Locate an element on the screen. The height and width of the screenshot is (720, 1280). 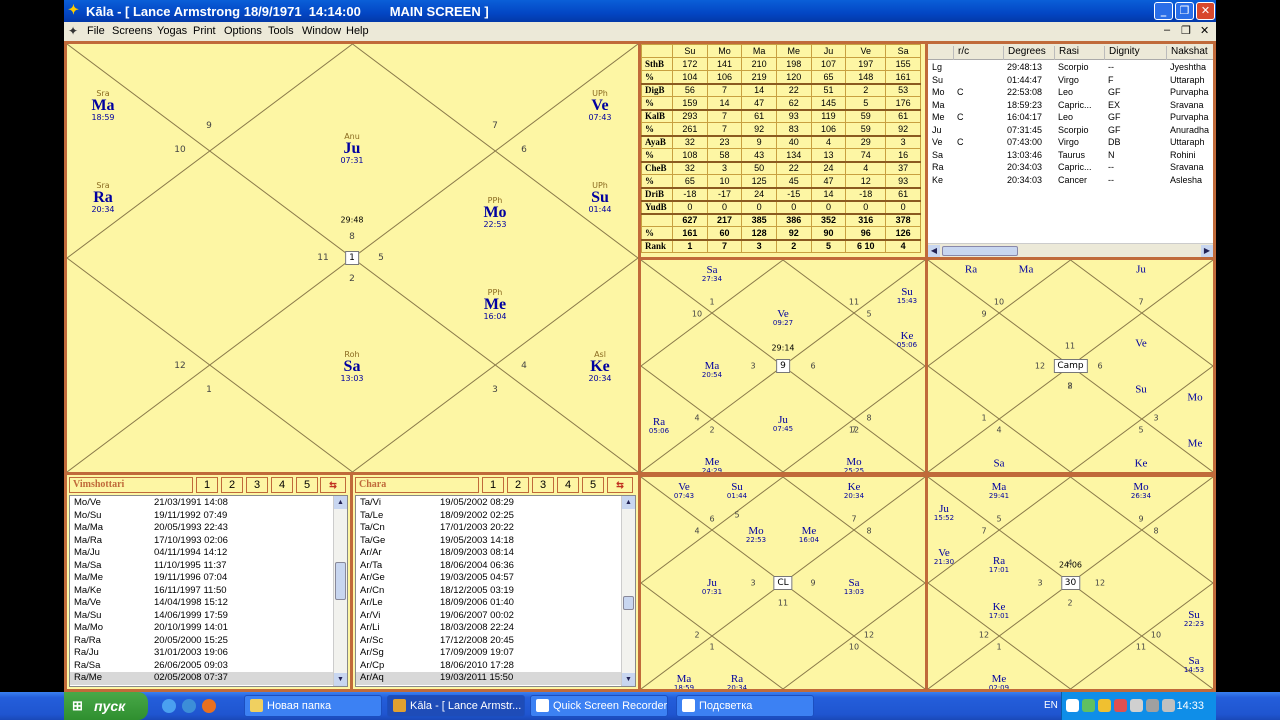
task-new-folder: Новая папка is located at coordinates (313, 706).